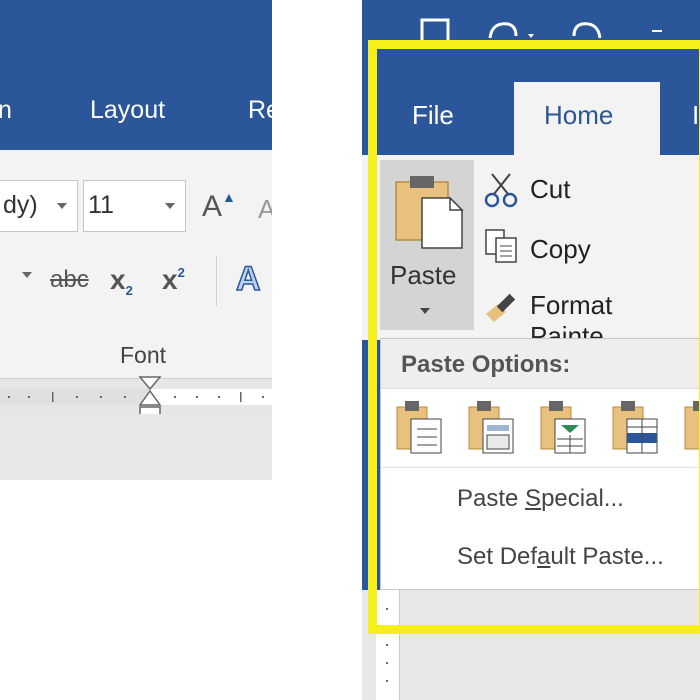 The width and height of the screenshot is (700, 700). I want to click on document-area, so click(136, 447).